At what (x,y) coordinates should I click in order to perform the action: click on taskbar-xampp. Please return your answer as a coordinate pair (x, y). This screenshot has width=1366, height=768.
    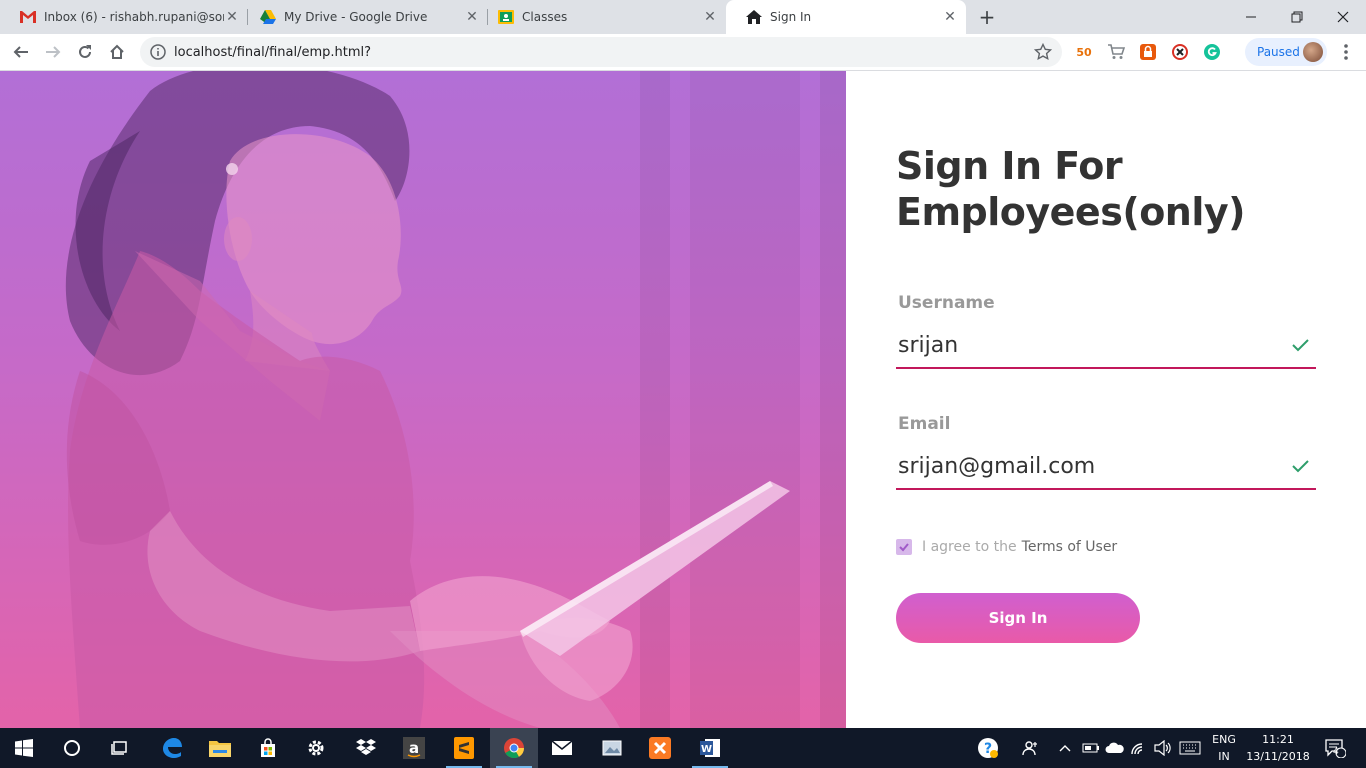
    Looking at the image, I should click on (660, 748).